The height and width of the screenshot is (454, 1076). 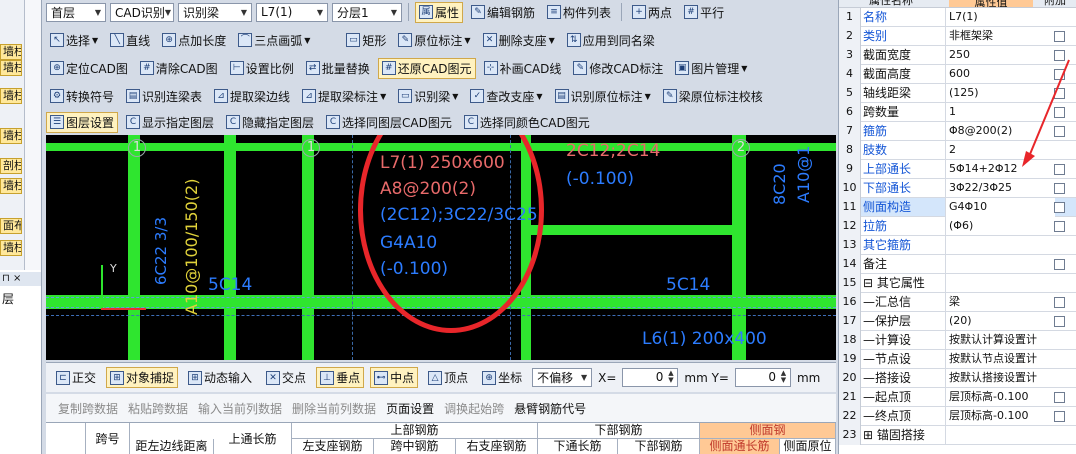 I want to click on batch-replace-button: ⇄ 批量替换, so click(x=338, y=68).